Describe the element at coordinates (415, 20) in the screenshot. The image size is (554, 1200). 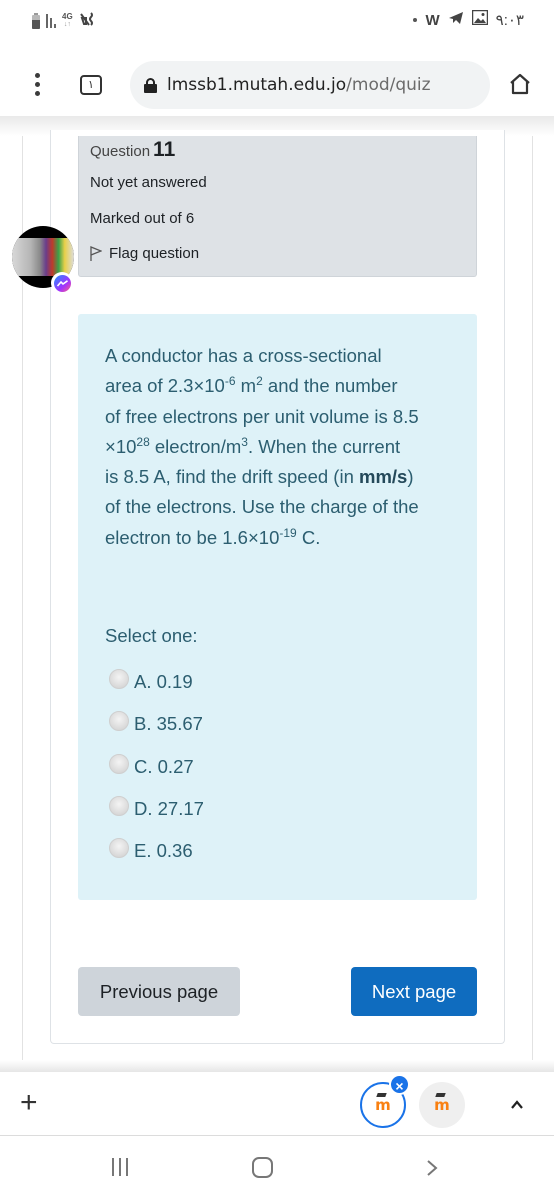
I see `notification-dot-icon` at that location.